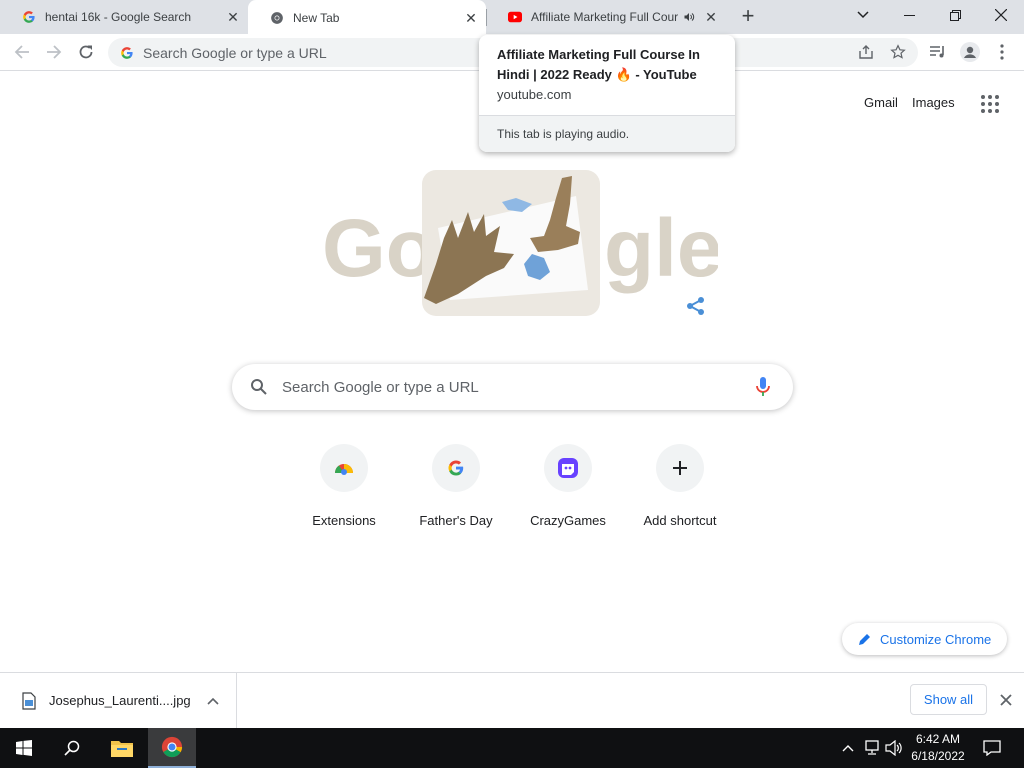 This screenshot has width=1024, height=768. I want to click on tab-title: Affiliate Marketing Full Course In Hindi, so click(604, 17).